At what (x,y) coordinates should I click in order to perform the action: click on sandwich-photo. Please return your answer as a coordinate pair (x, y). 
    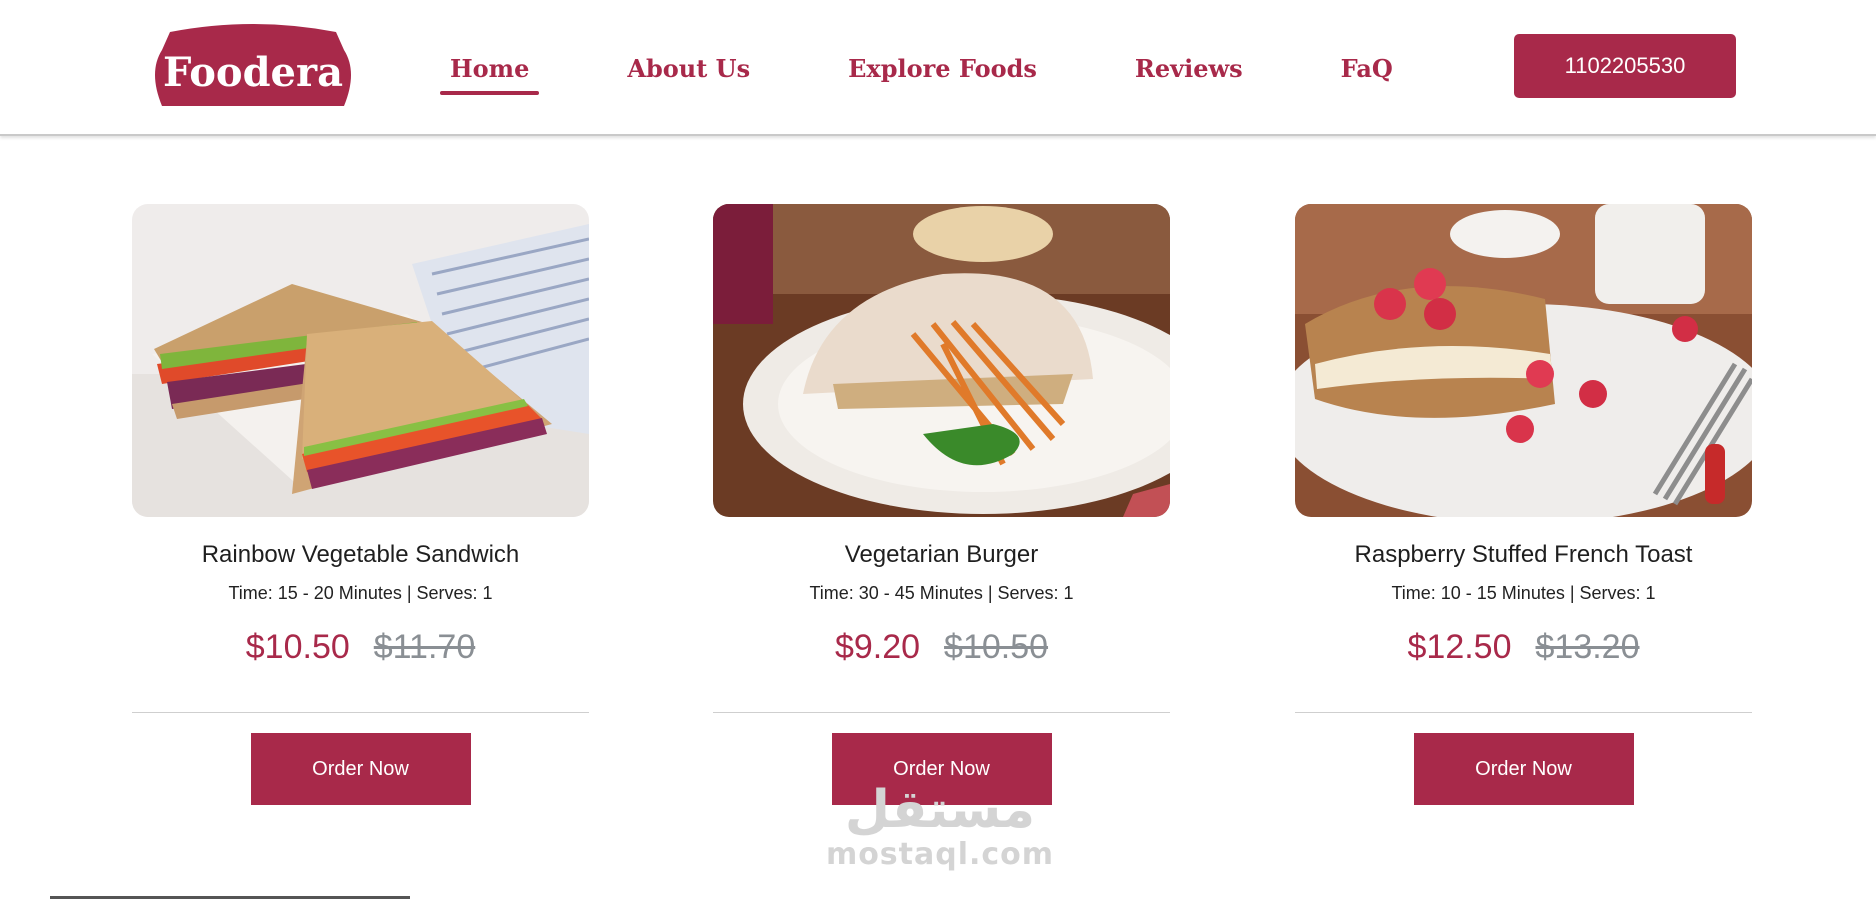
    Looking at the image, I should click on (360, 360).